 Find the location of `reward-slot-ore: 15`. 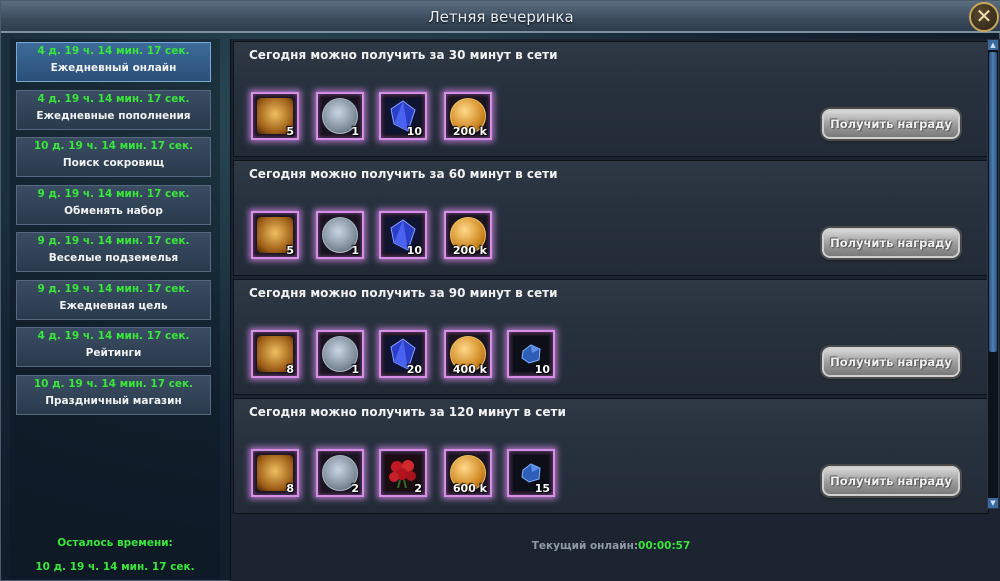

reward-slot-ore: 15 is located at coordinates (531, 473).